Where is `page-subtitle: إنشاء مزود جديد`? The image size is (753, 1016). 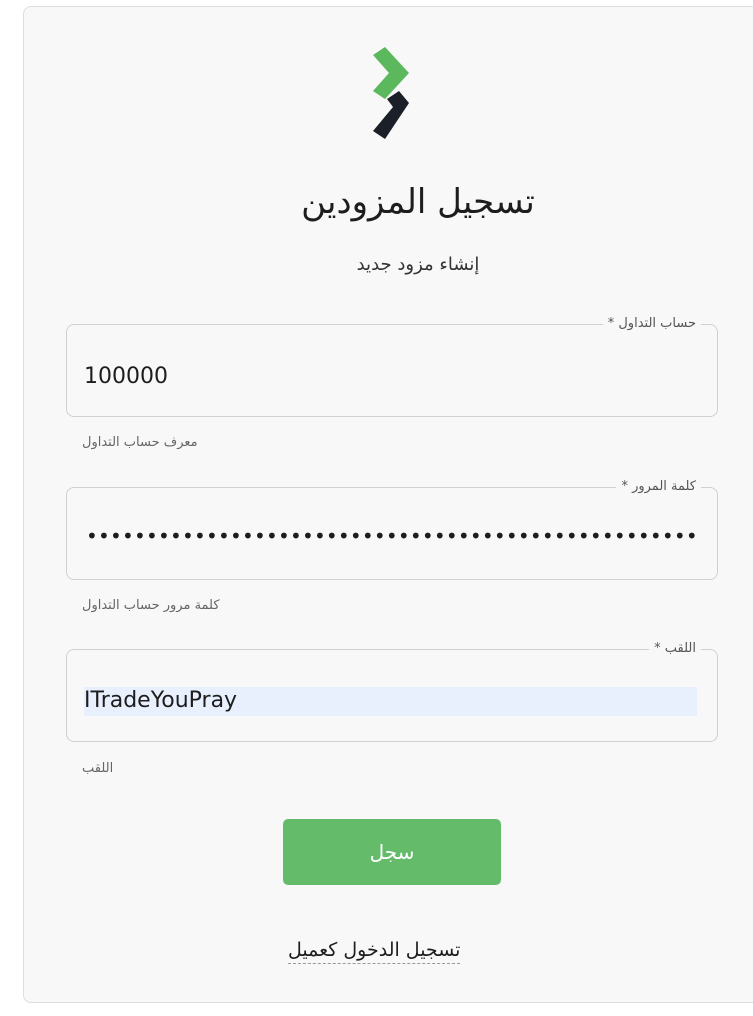 page-subtitle: إنشاء مزود جديد is located at coordinates (418, 264).